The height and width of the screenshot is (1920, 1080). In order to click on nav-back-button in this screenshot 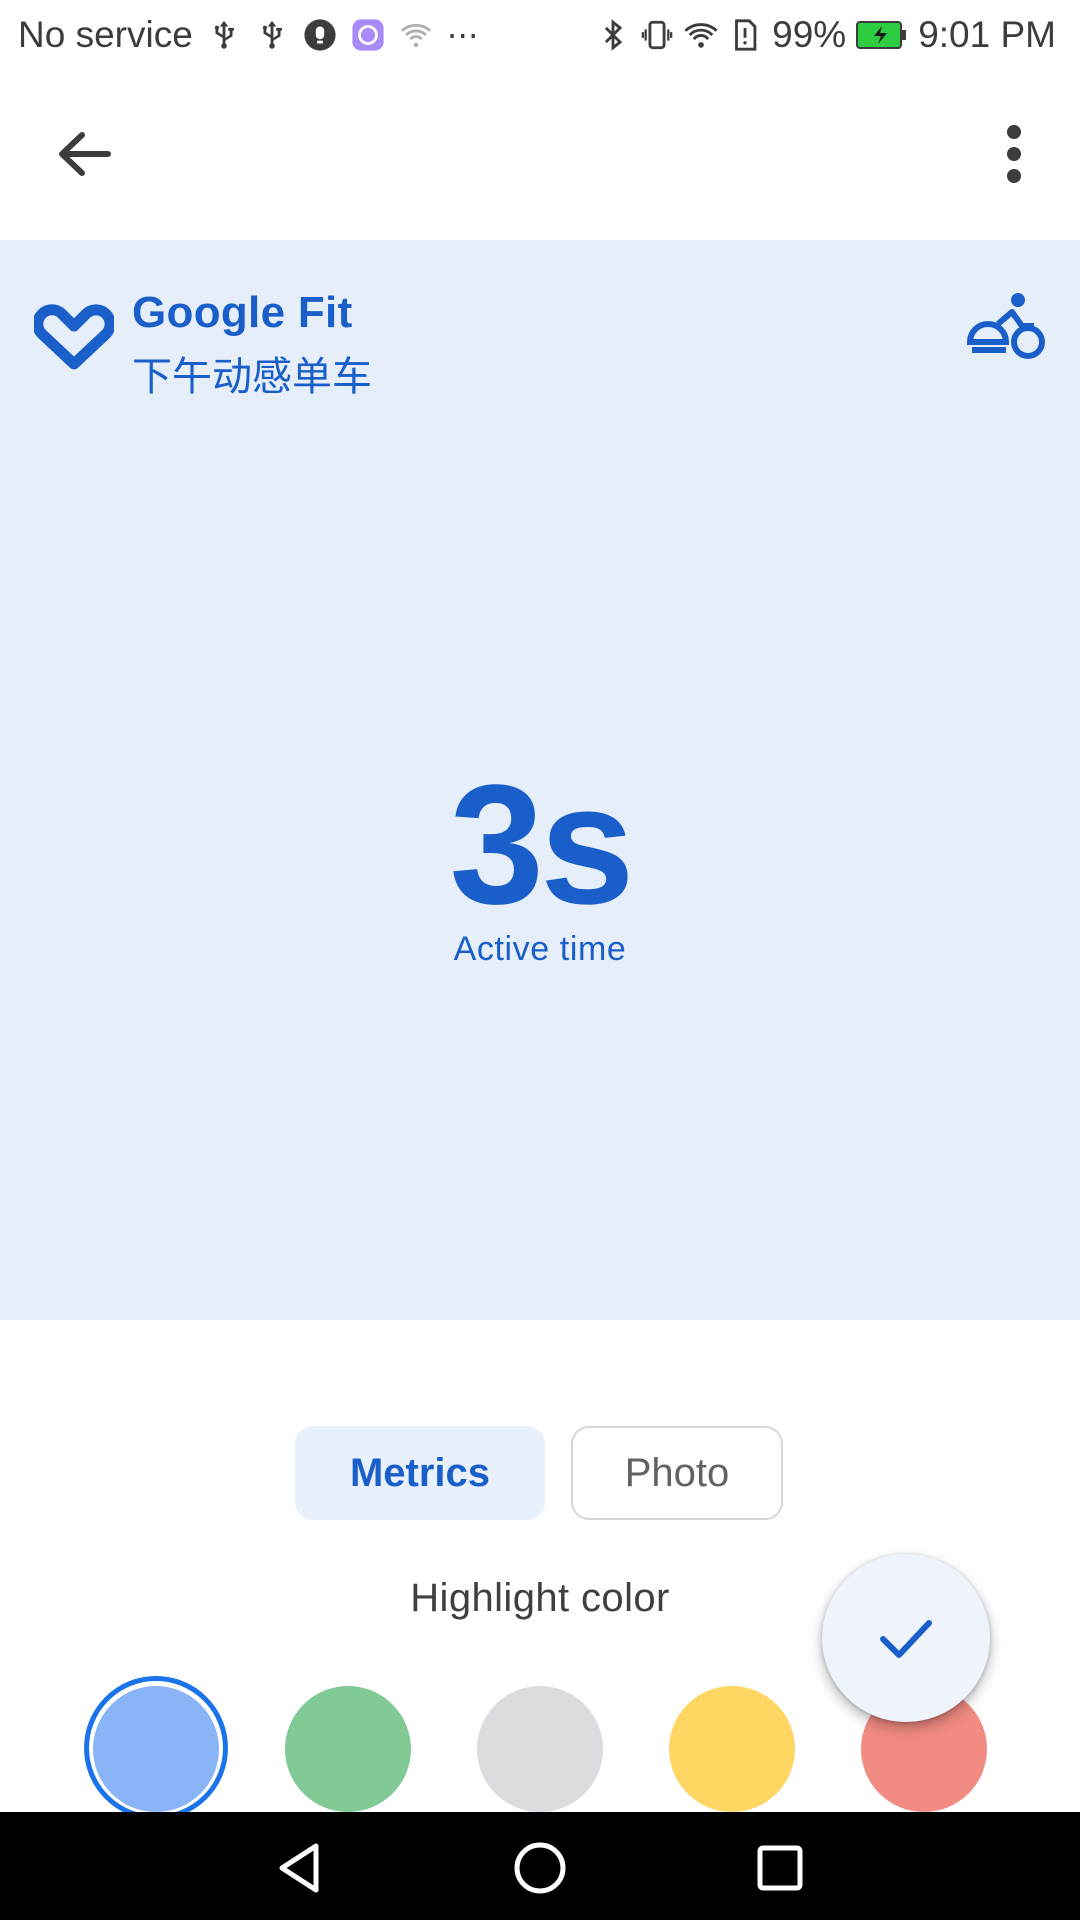, I will do `click(300, 1868)`.